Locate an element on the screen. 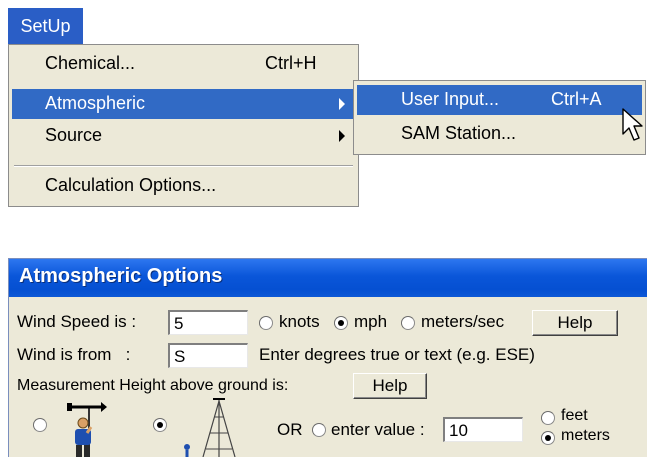 The image size is (647, 457). window-titlebar: Atmospheric Options is located at coordinates (328, 278).